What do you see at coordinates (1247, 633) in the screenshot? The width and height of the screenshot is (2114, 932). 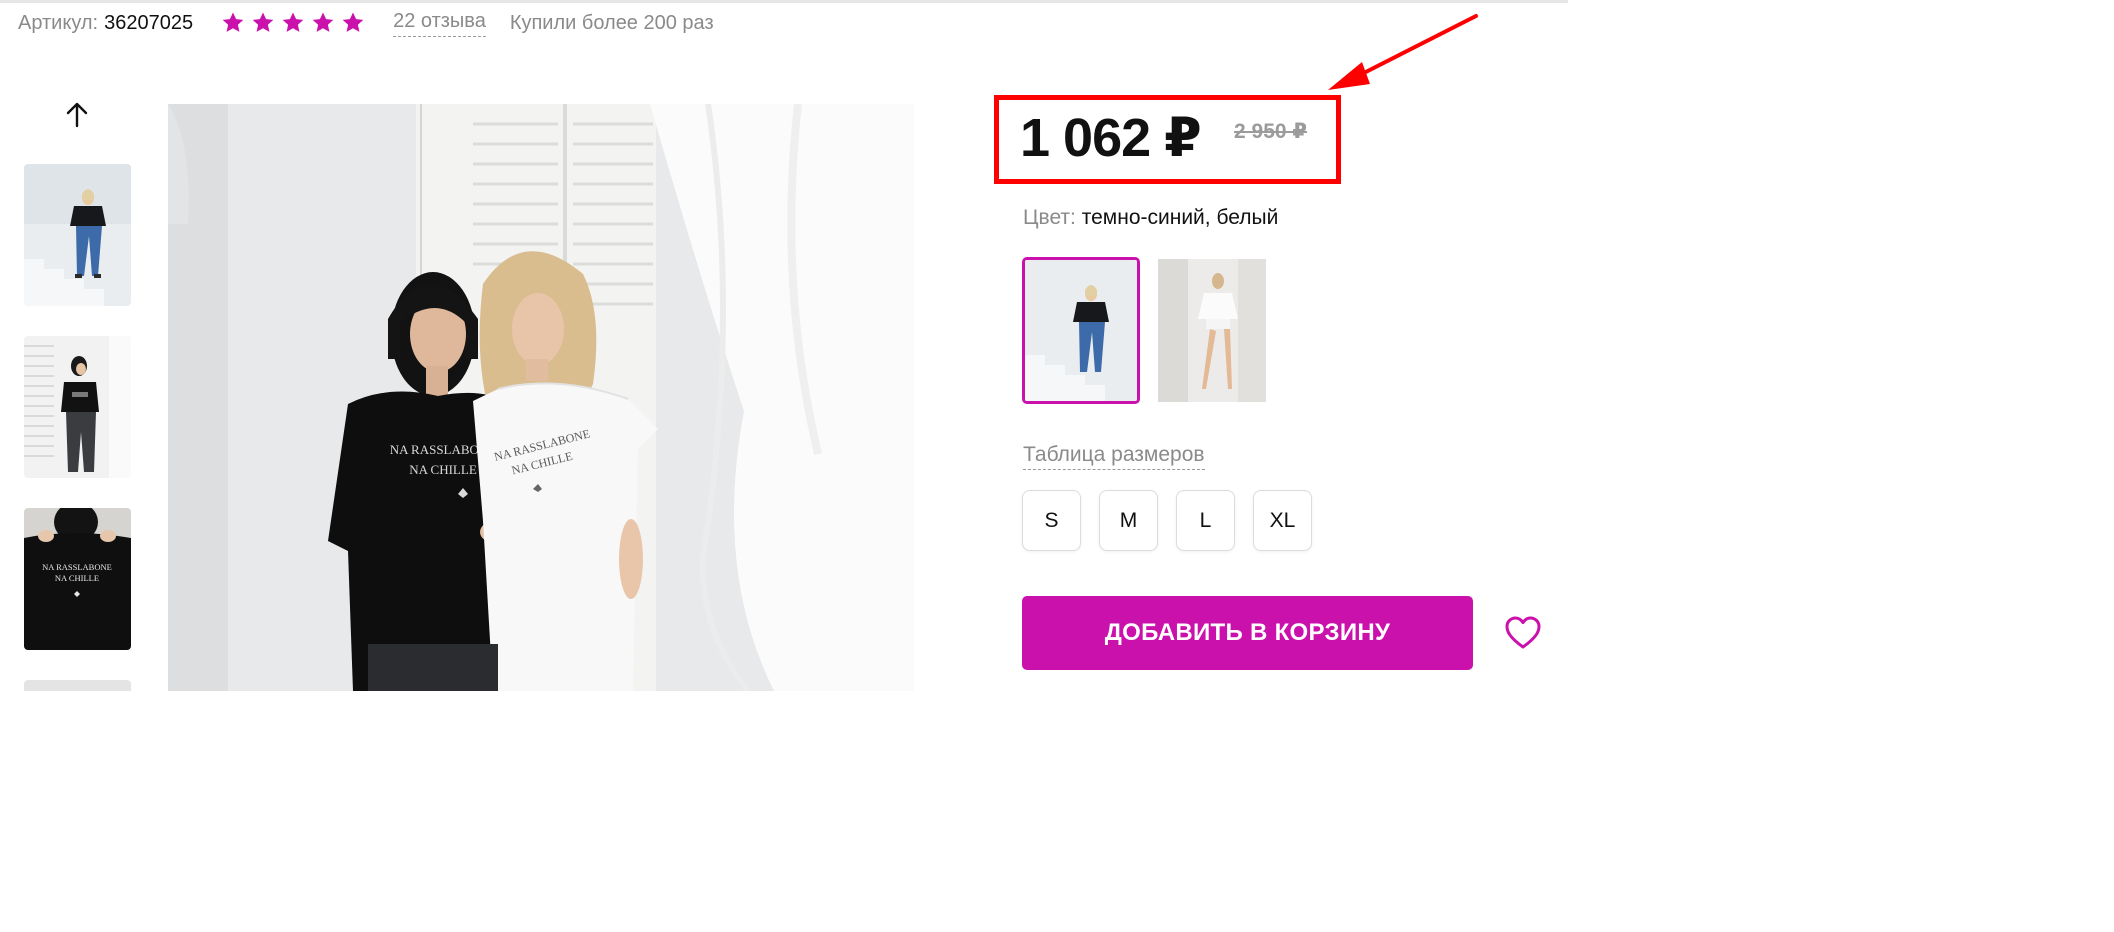 I see `add-to-cart-button: ДОБАВИТЬ В КОРЗИНУ` at bounding box center [1247, 633].